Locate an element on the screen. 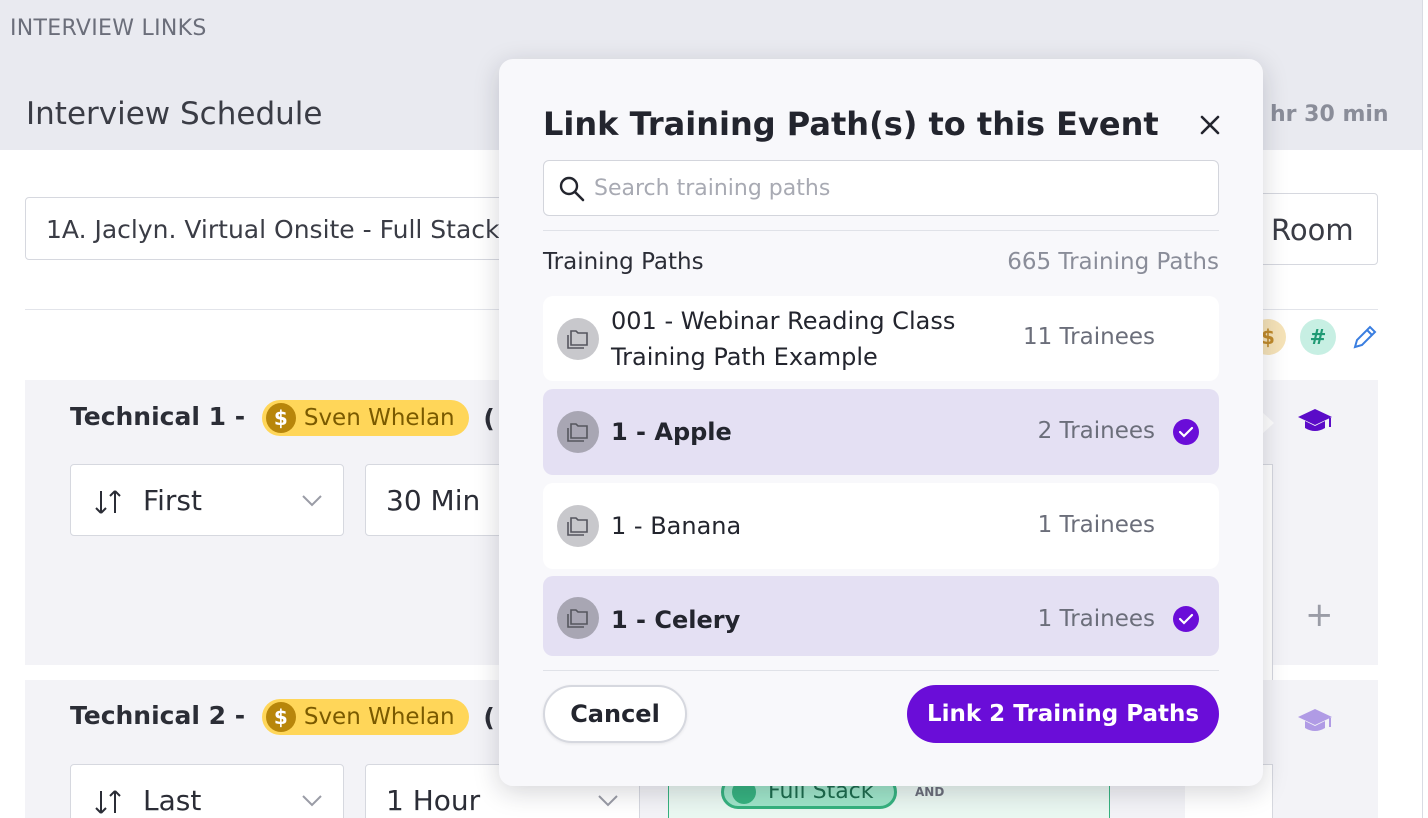  plus-icon: + is located at coordinates (1319, 615).